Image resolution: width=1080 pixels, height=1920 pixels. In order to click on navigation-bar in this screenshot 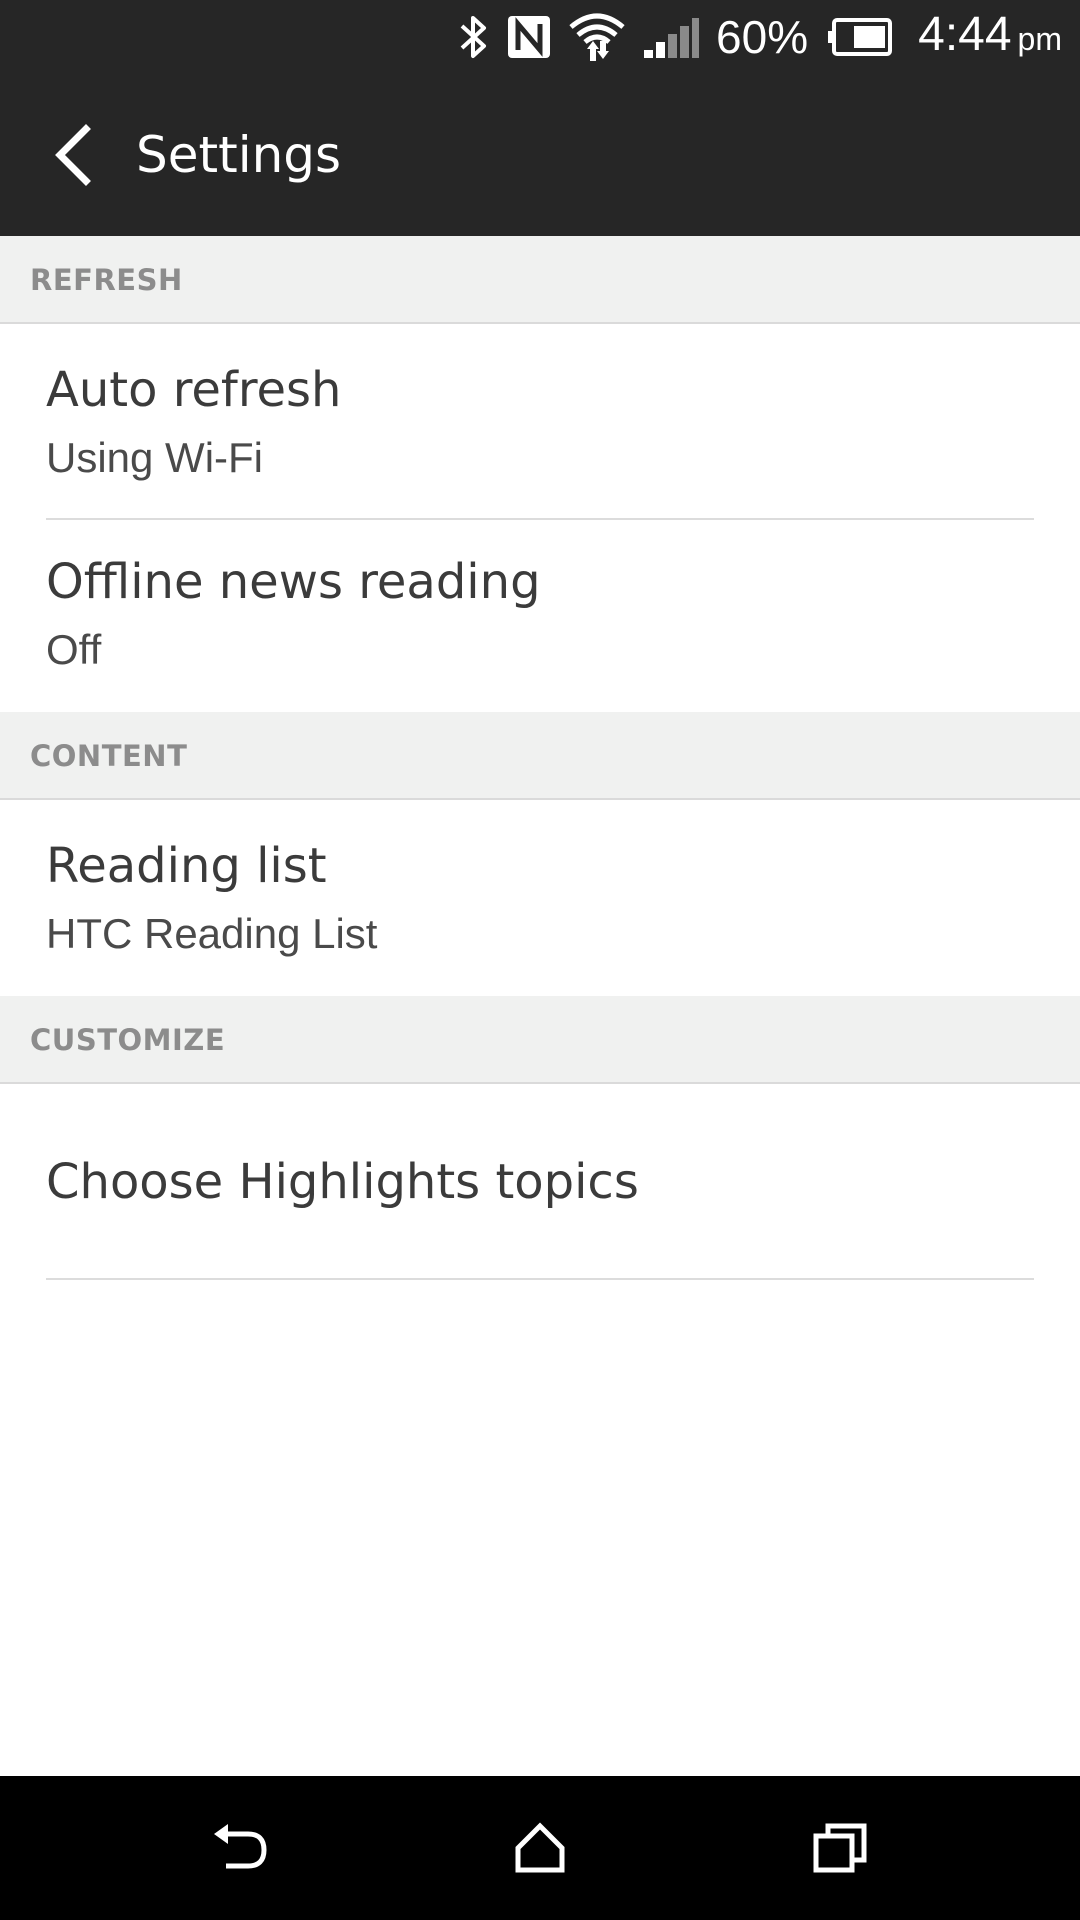, I will do `click(540, 1848)`.